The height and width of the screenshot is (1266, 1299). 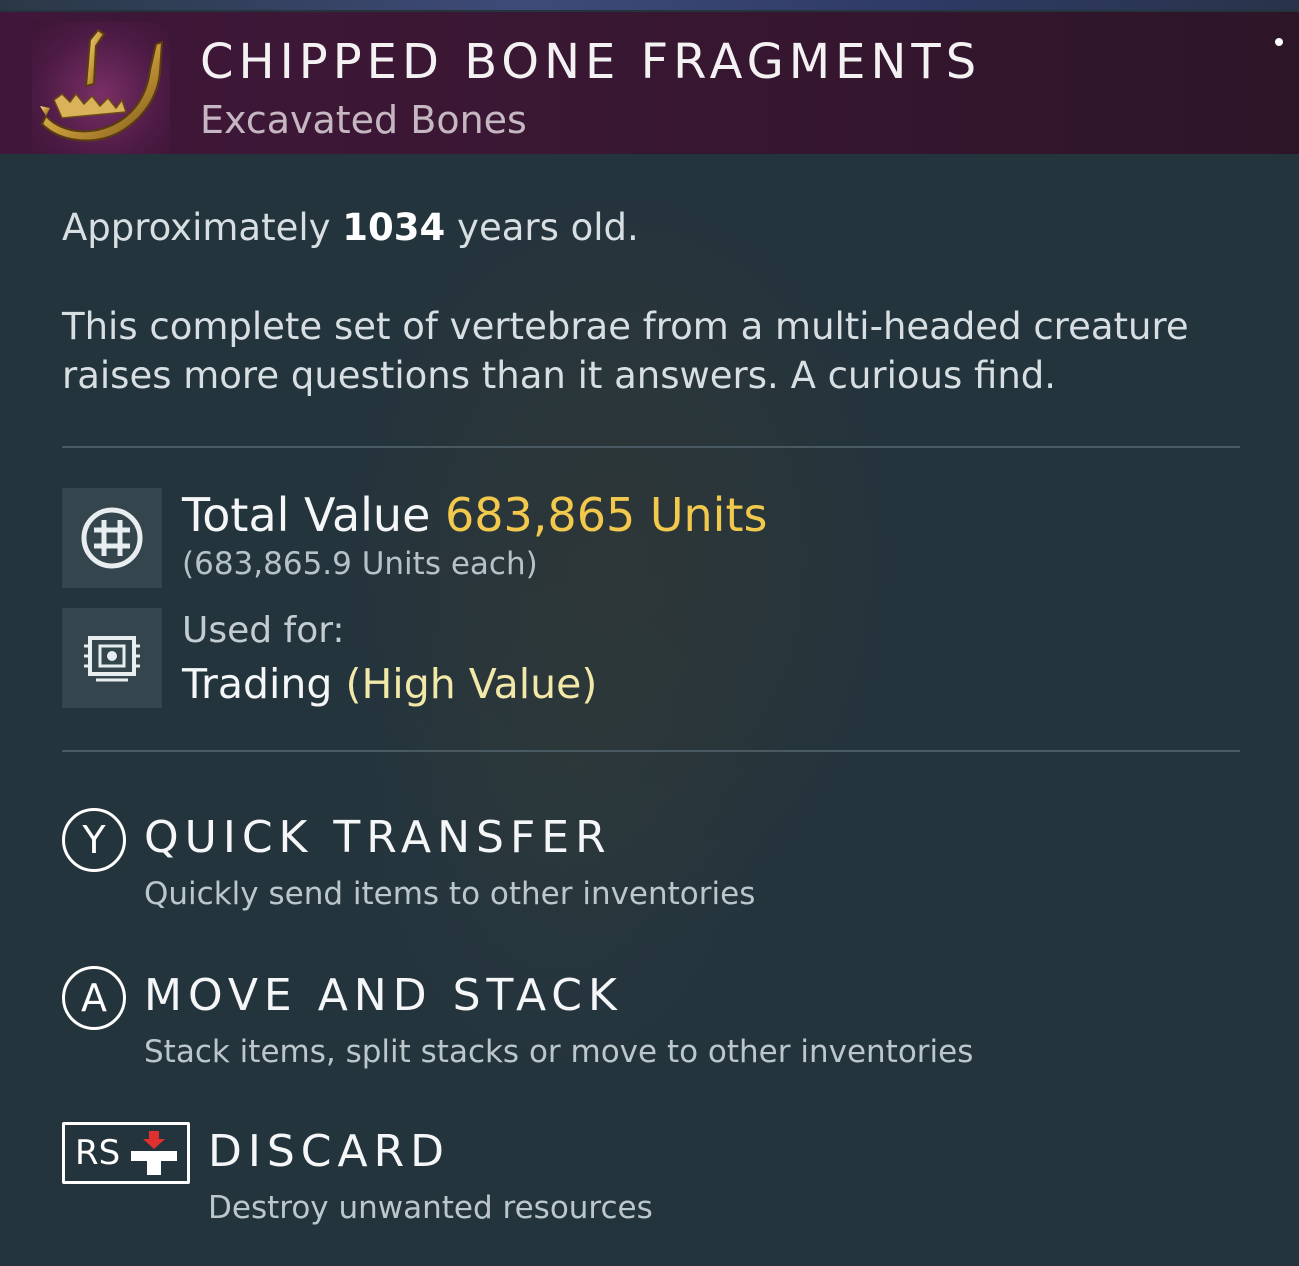 What do you see at coordinates (471, 684) in the screenshot?
I see `usage-qualifier: (High Value)` at bounding box center [471, 684].